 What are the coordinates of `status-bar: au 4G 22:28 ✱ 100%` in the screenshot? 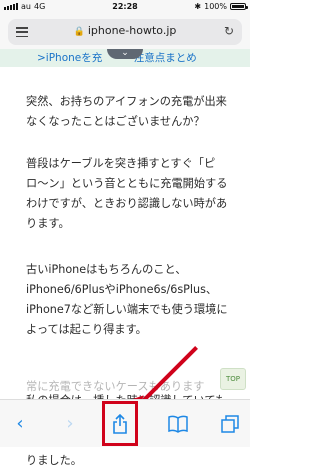 It's located at (125, 7).